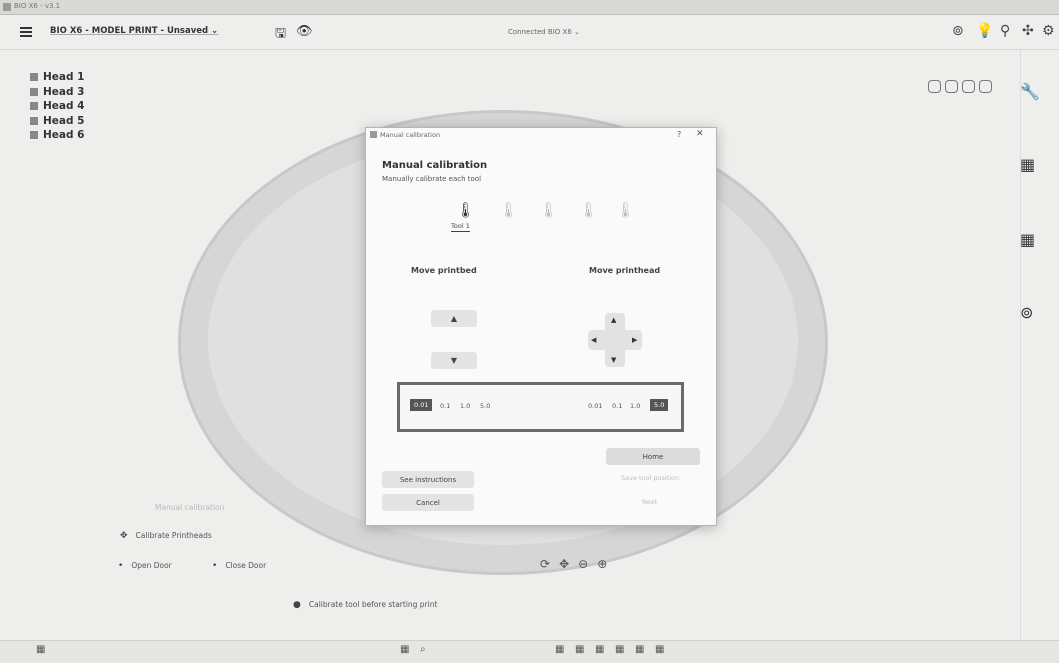  I want to click on window-title: BIO X6 - v3.1, so click(37, 6).